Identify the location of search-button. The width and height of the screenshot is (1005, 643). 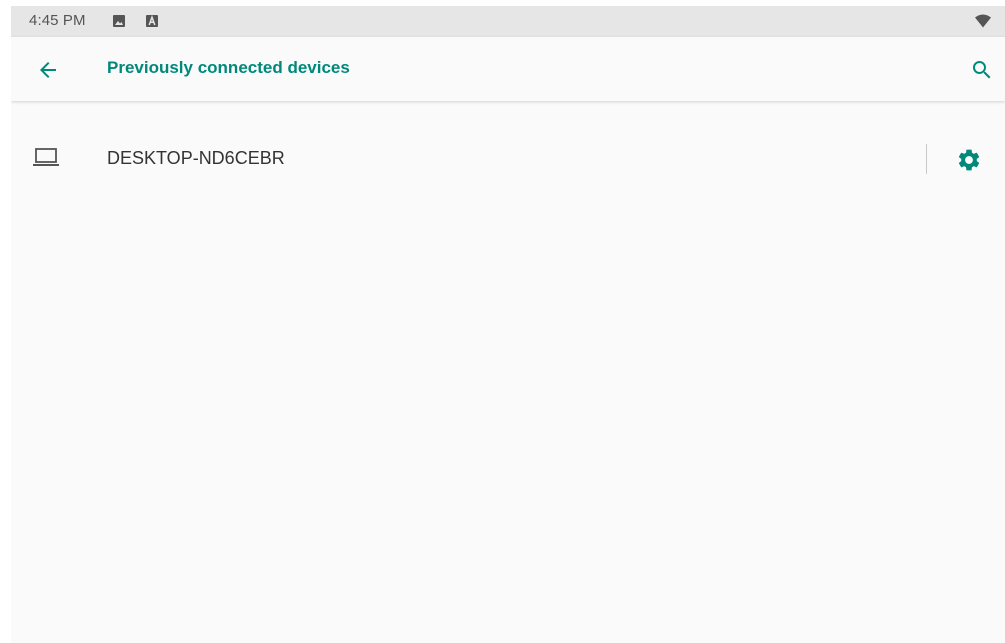
(982, 70).